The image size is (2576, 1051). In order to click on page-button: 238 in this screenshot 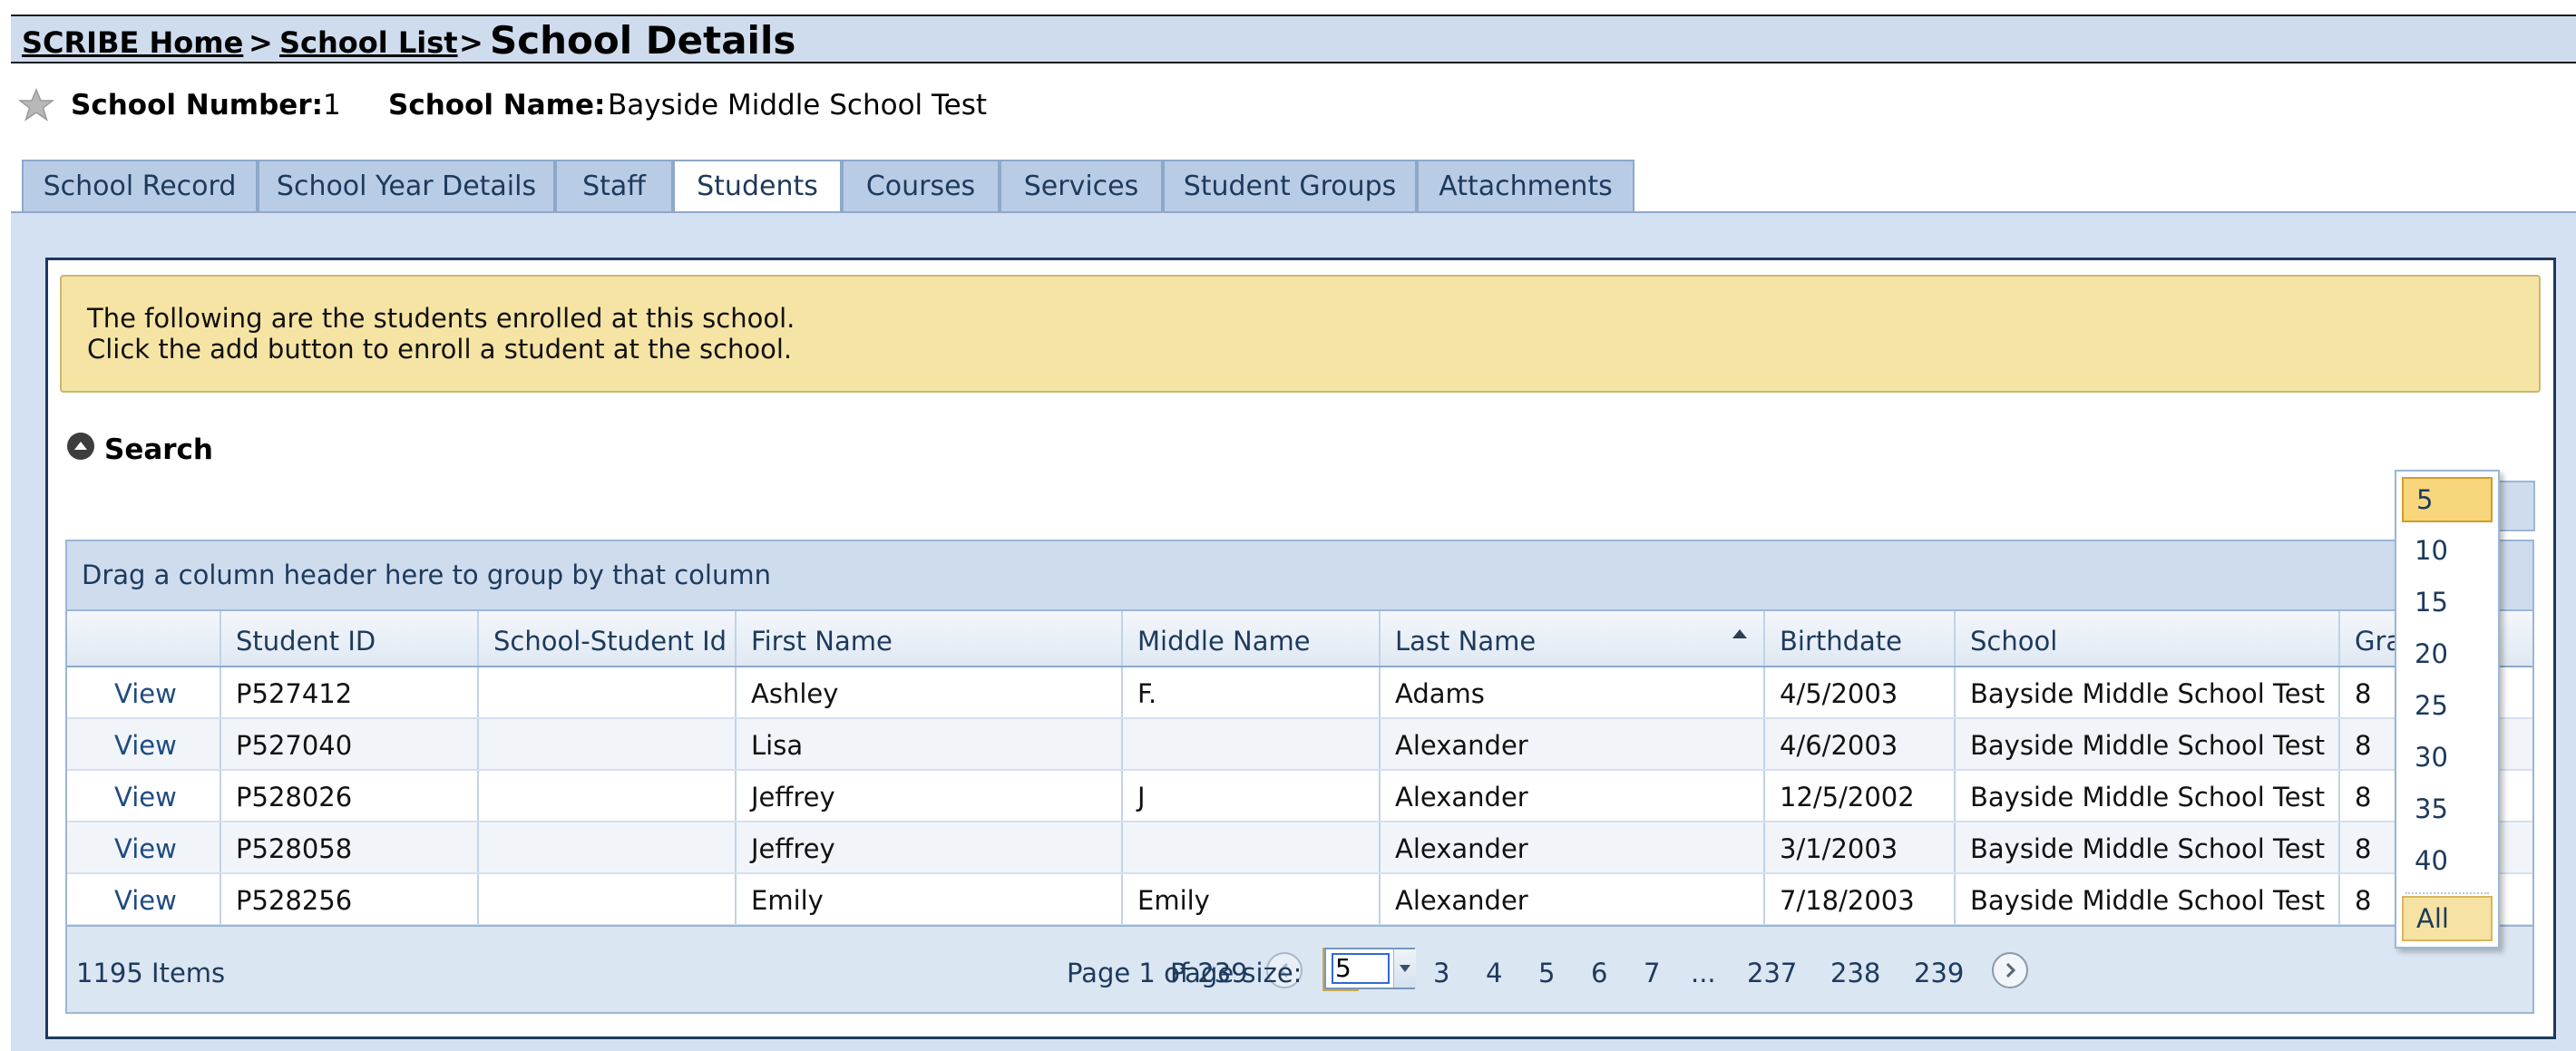, I will do `click(1855, 973)`.